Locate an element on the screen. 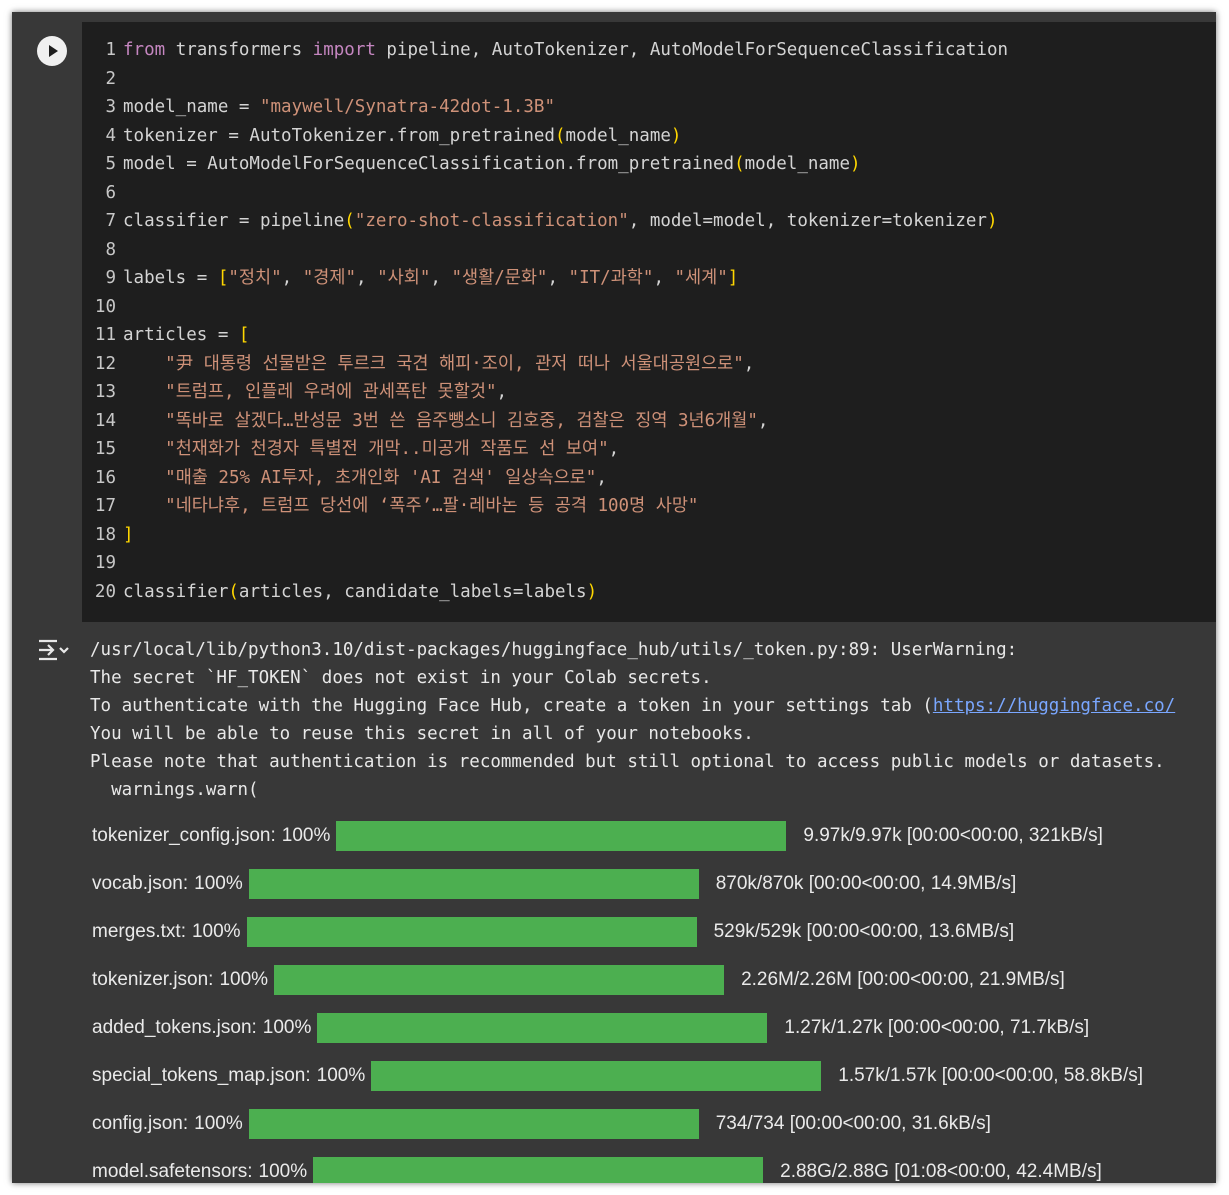 The height and width of the screenshot is (1195, 1229). file-name: special_tokens_map.json: is located at coordinates (201, 1075).